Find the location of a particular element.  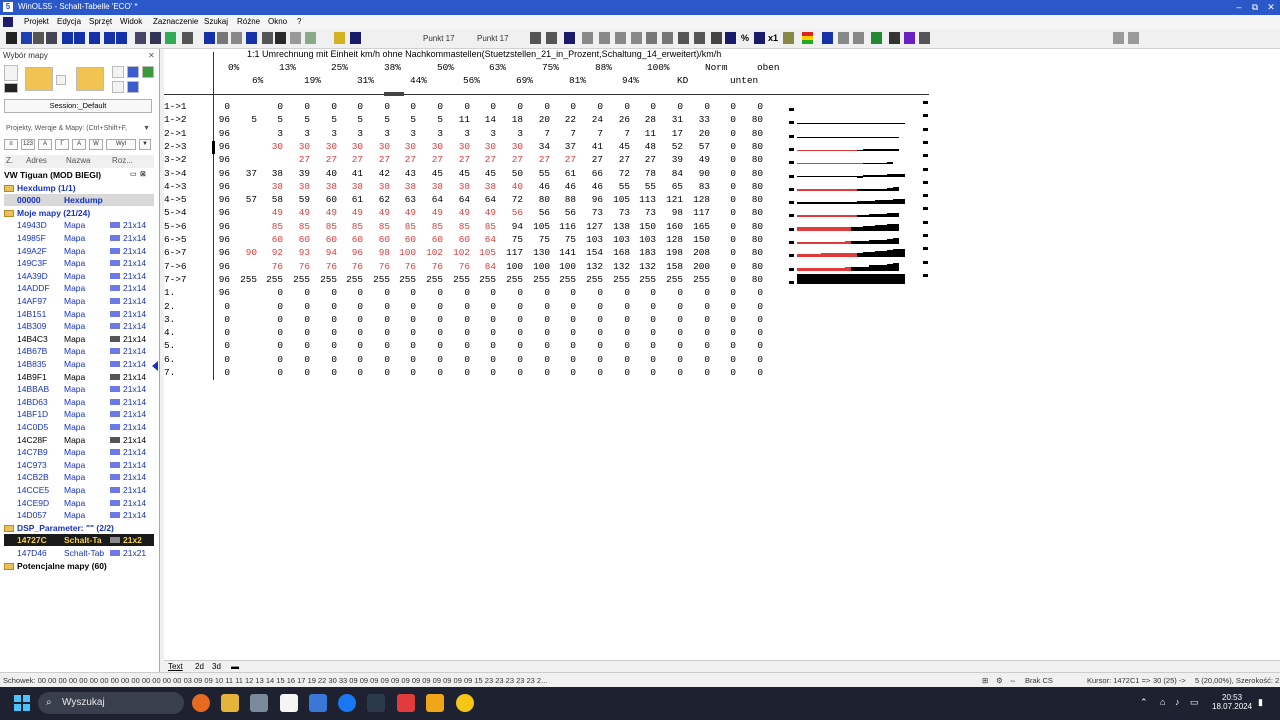

value-cell: 83 is located at coordinates (698, 186).